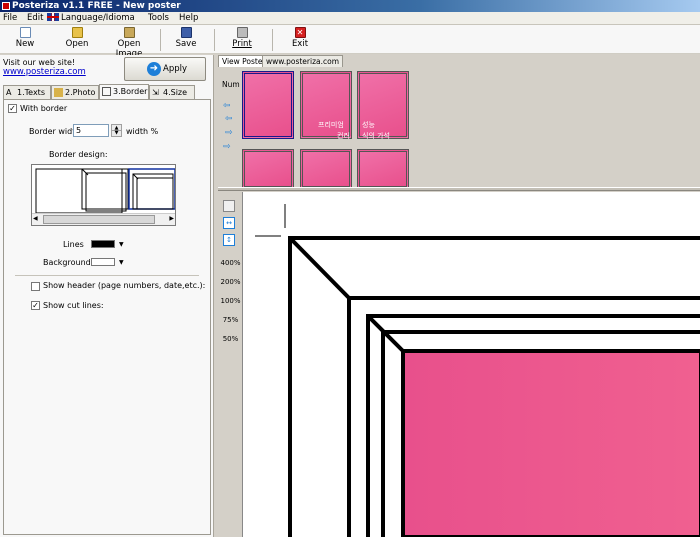 Image resolution: width=700 pixels, height=537 pixels. I want to click on arrow-left-icon: ⇦, so click(227, 106).